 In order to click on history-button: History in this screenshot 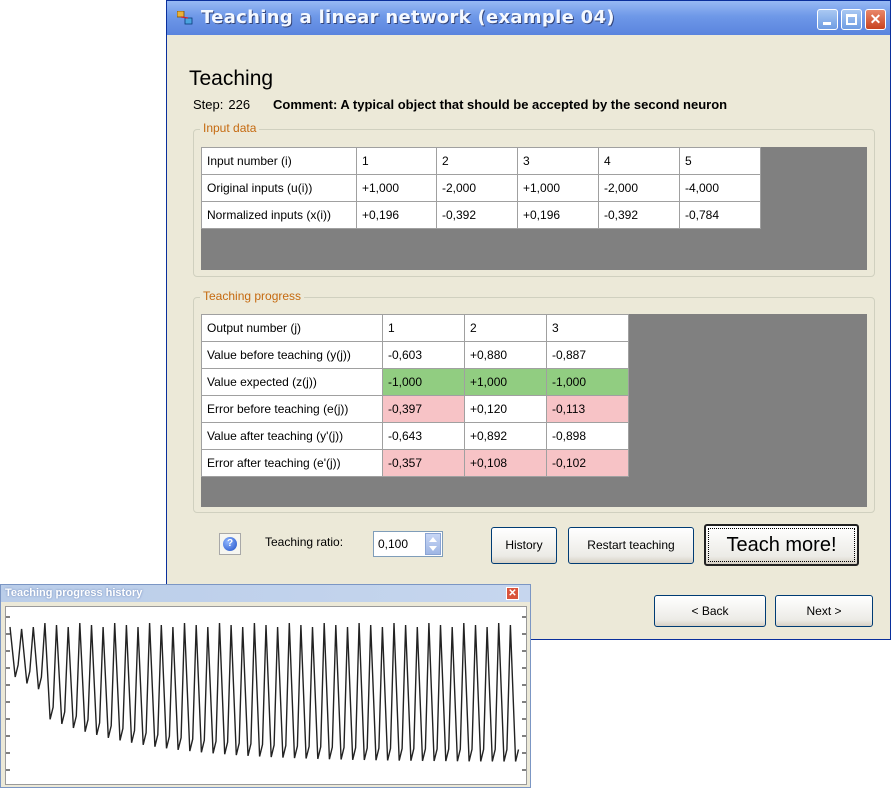, I will do `click(524, 545)`.